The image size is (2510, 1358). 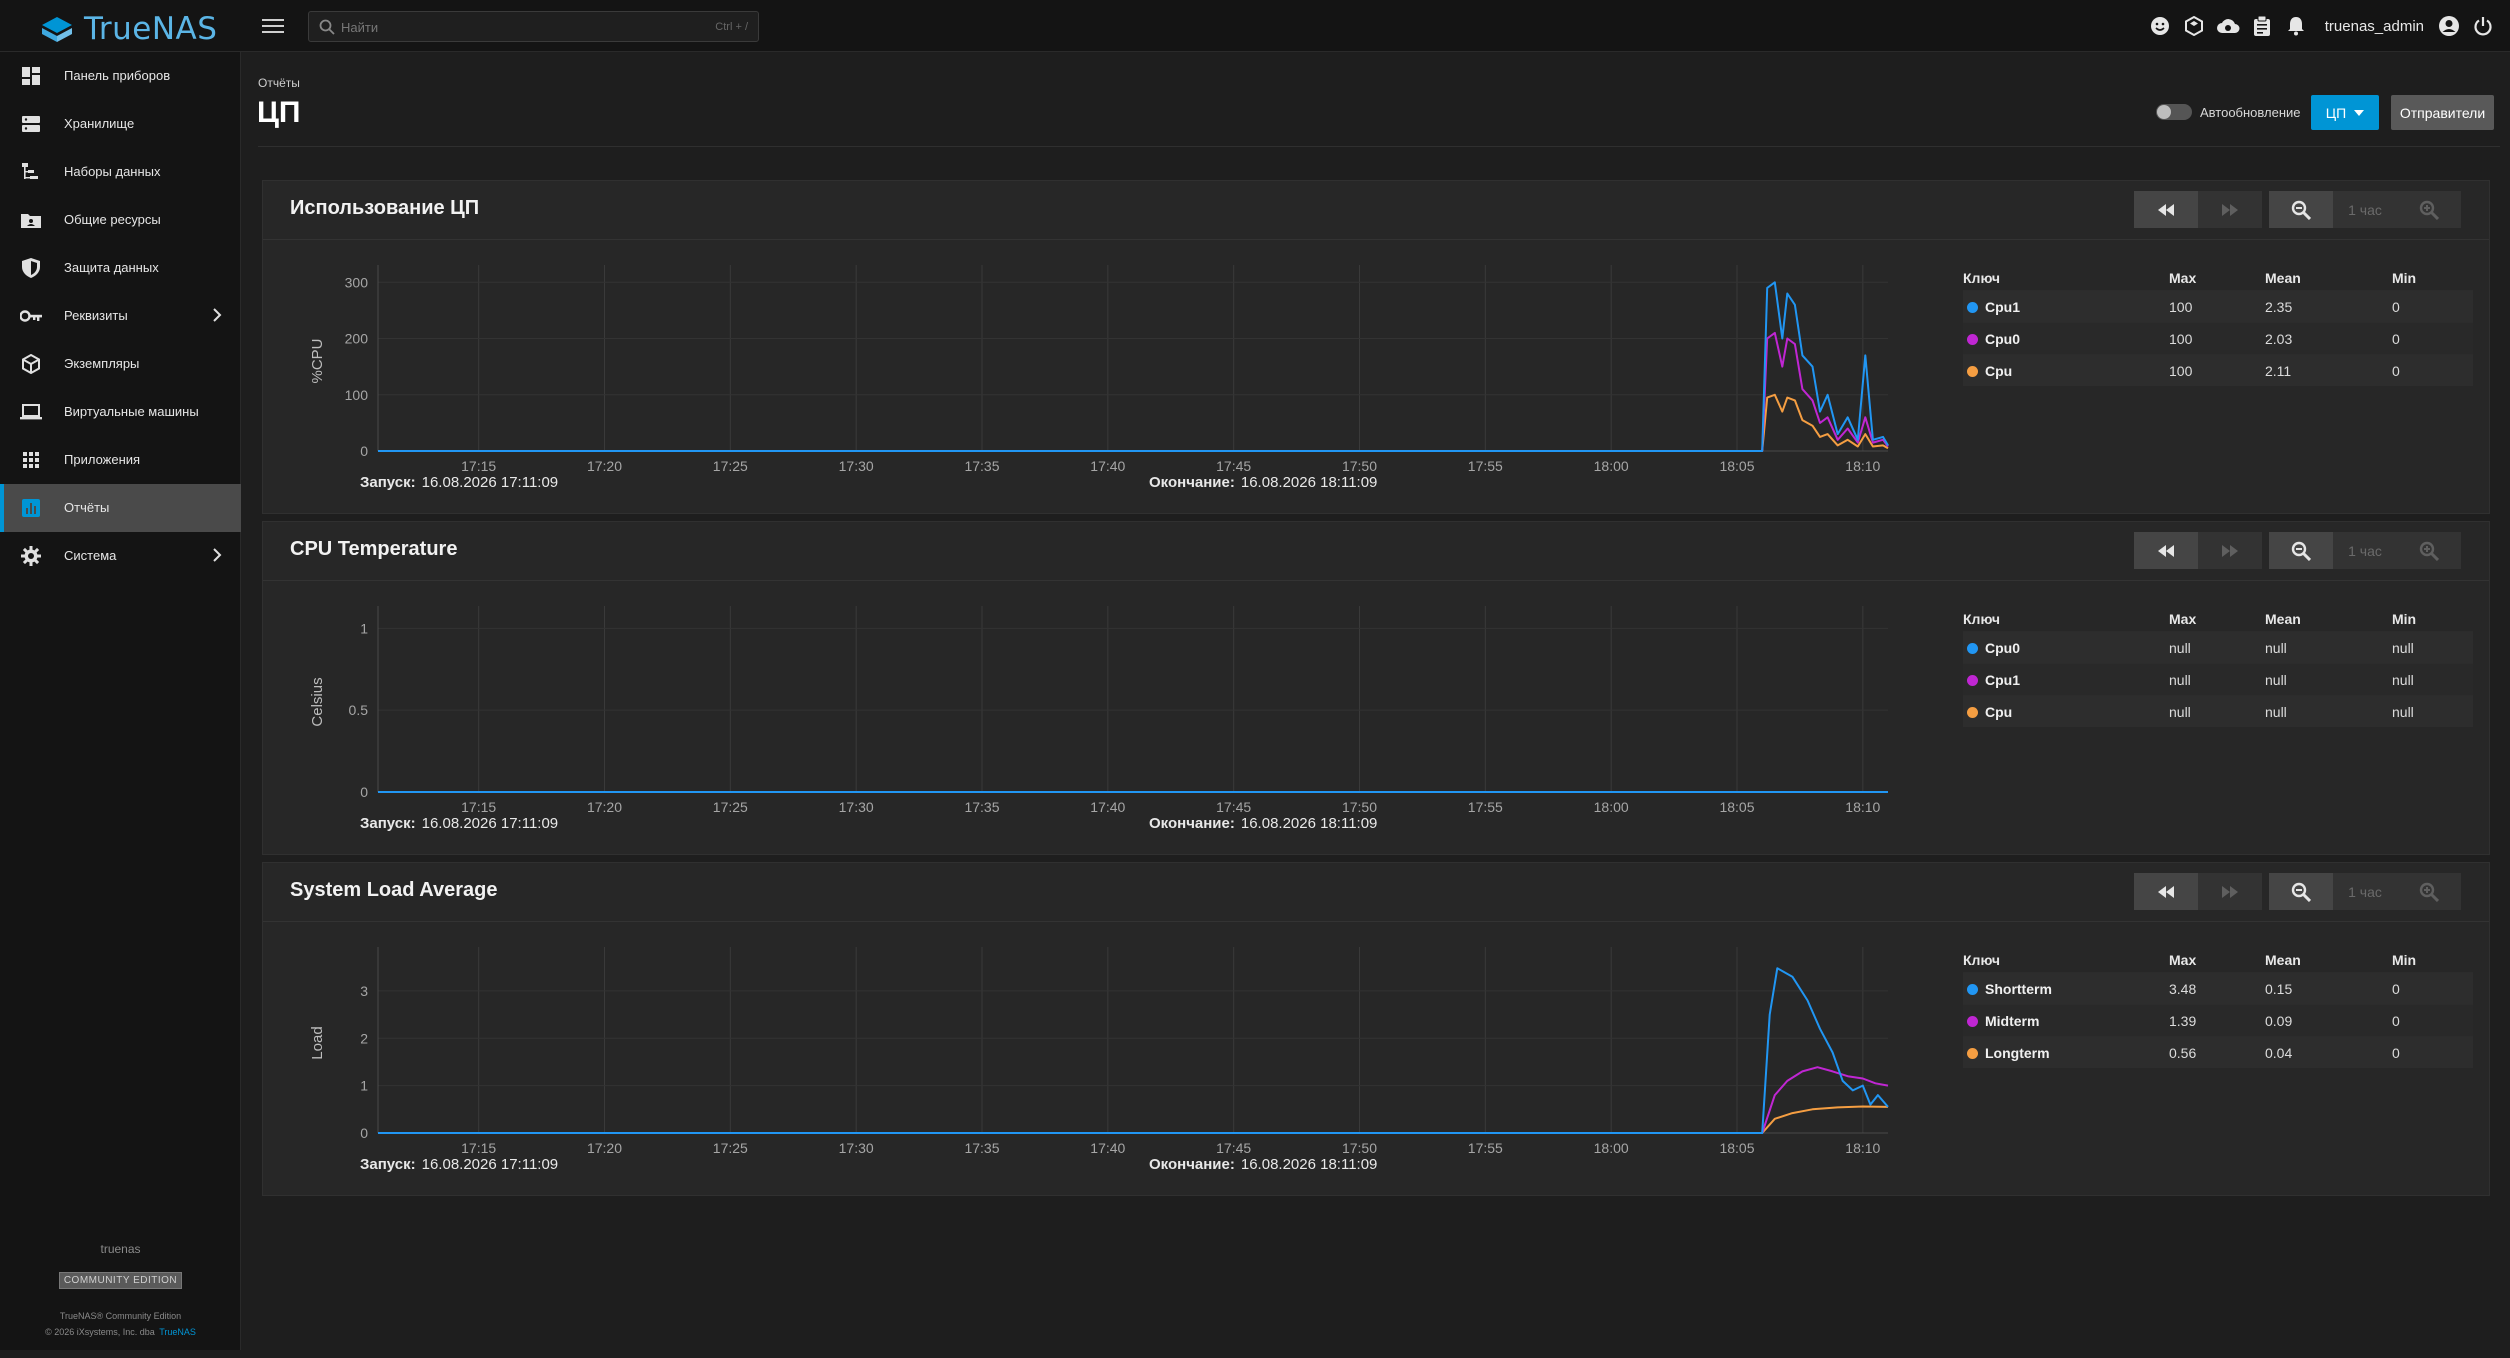 I want to click on truenas-link: TrueNAS, so click(x=177, y=1332).